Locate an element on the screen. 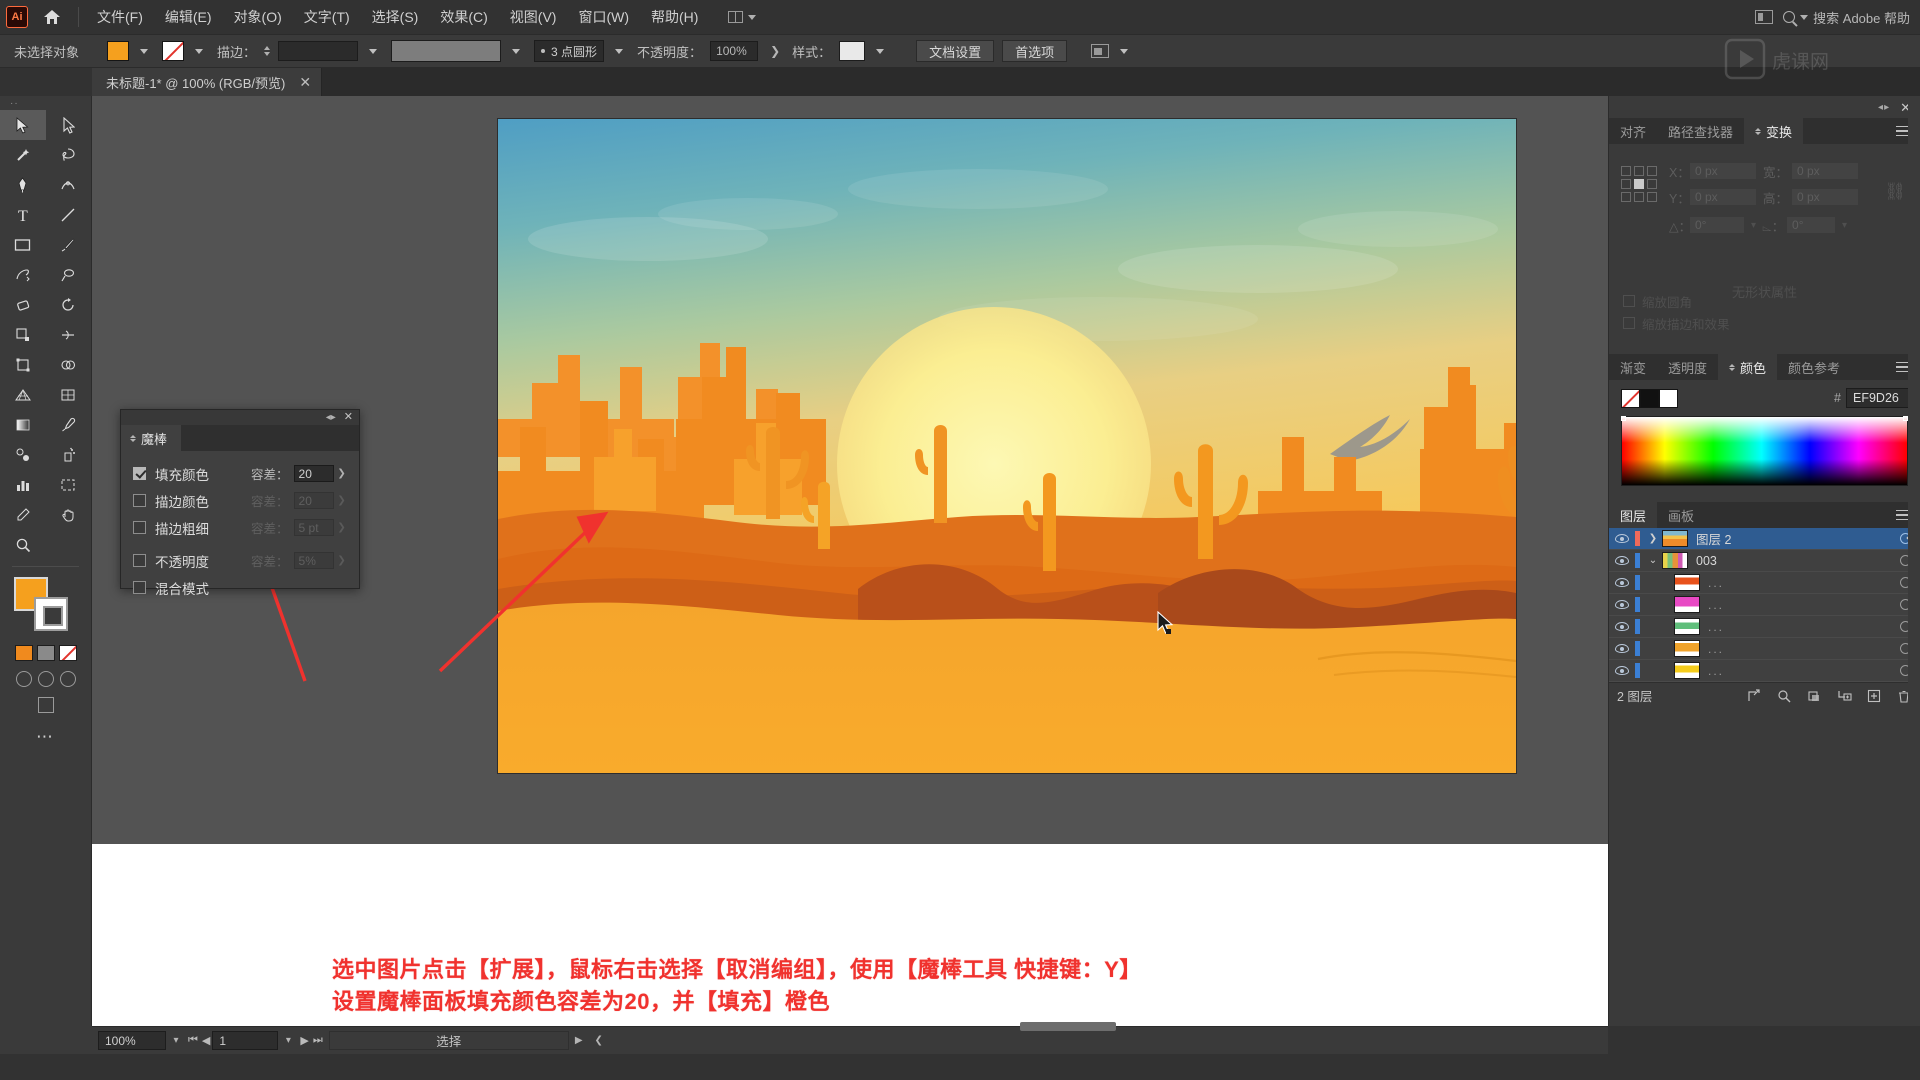 The height and width of the screenshot is (1080, 1920). horizontal-scrollbar is located at coordinates (1068, 1026).